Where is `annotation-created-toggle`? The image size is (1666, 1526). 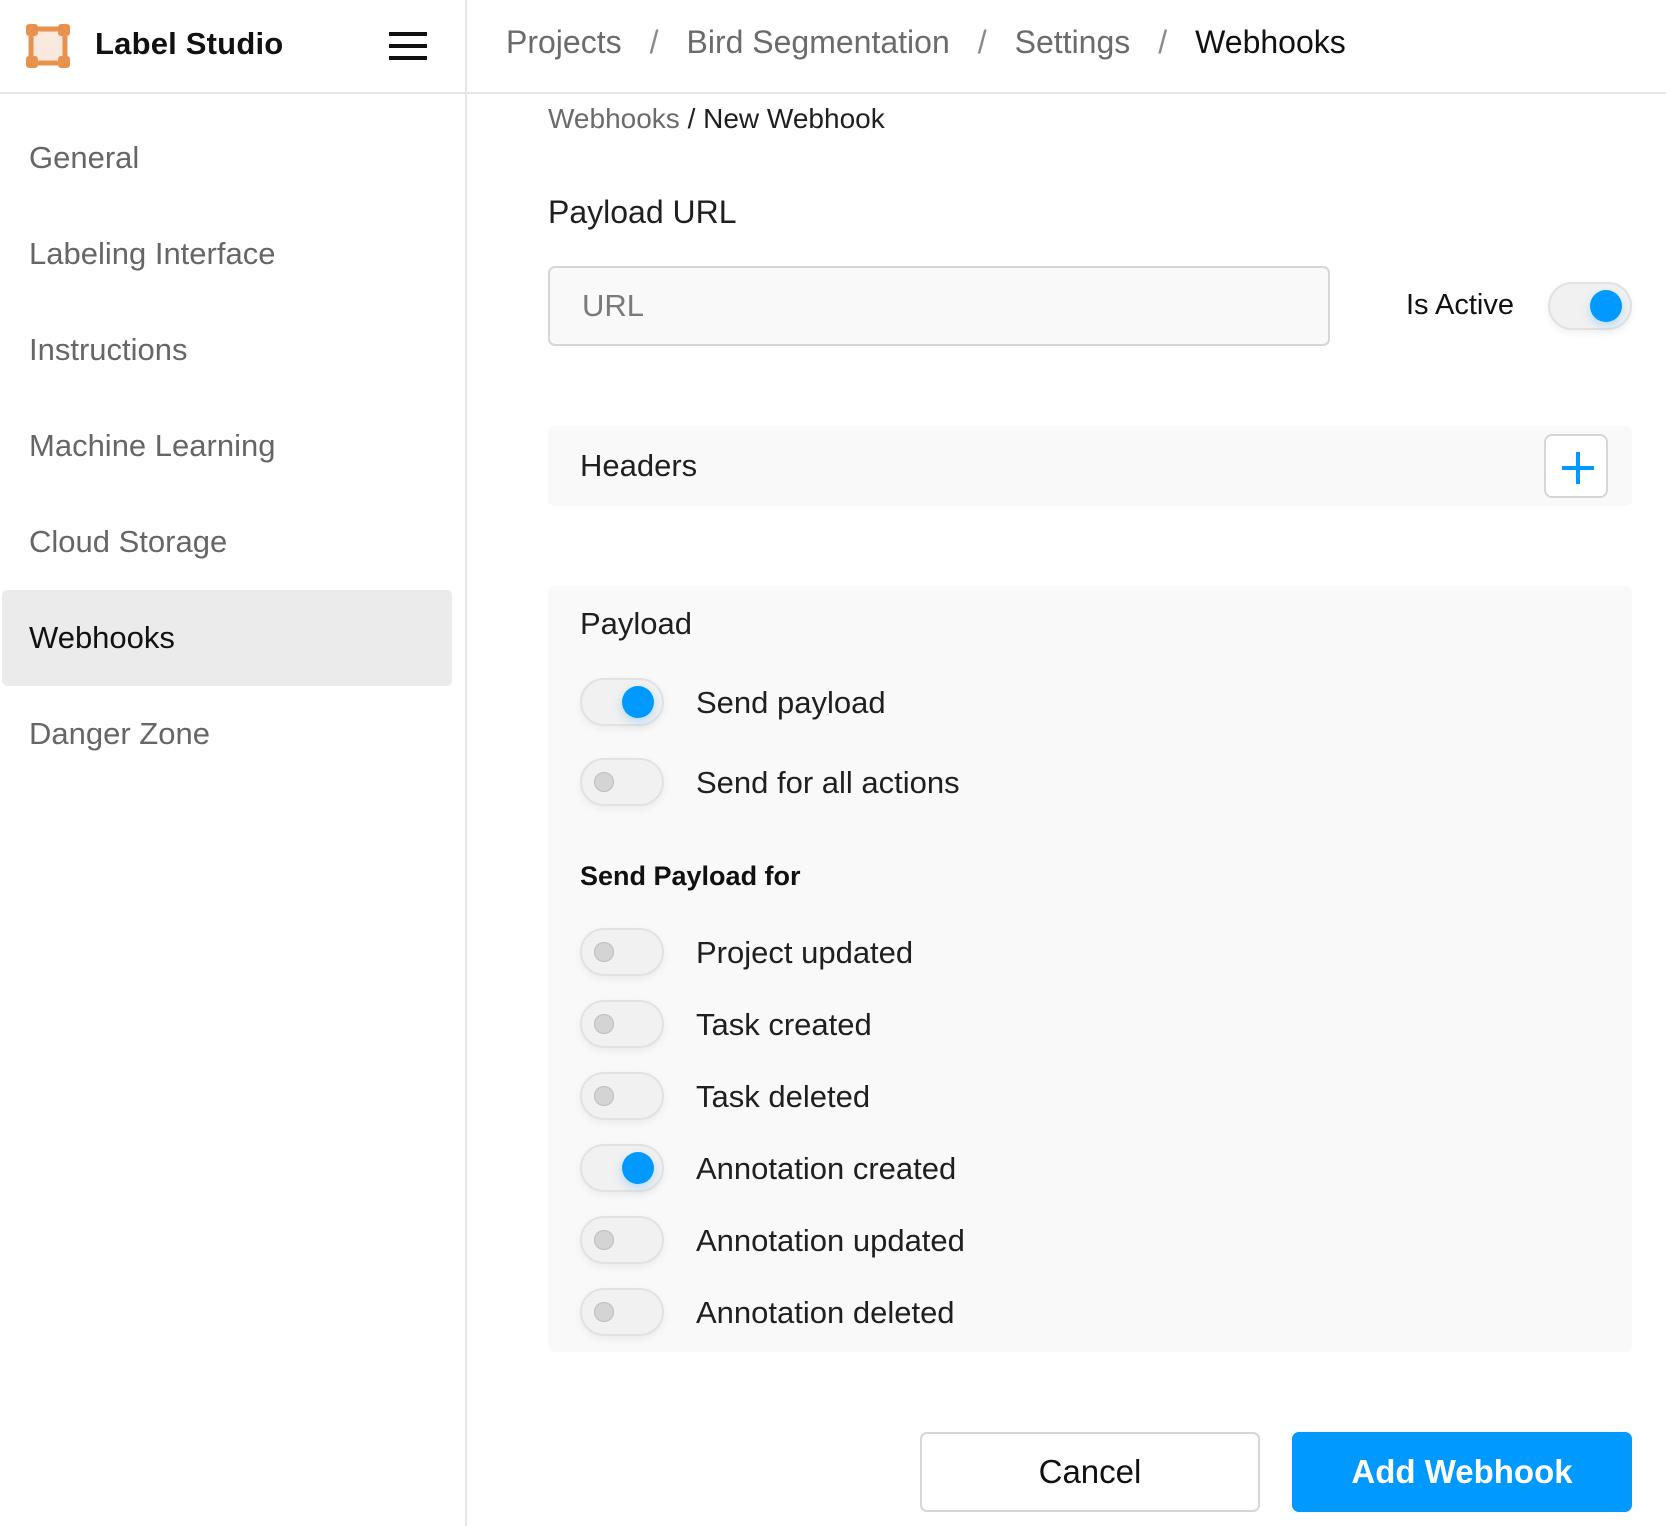 annotation-created-toggle is located at coordinates (622, 1168).